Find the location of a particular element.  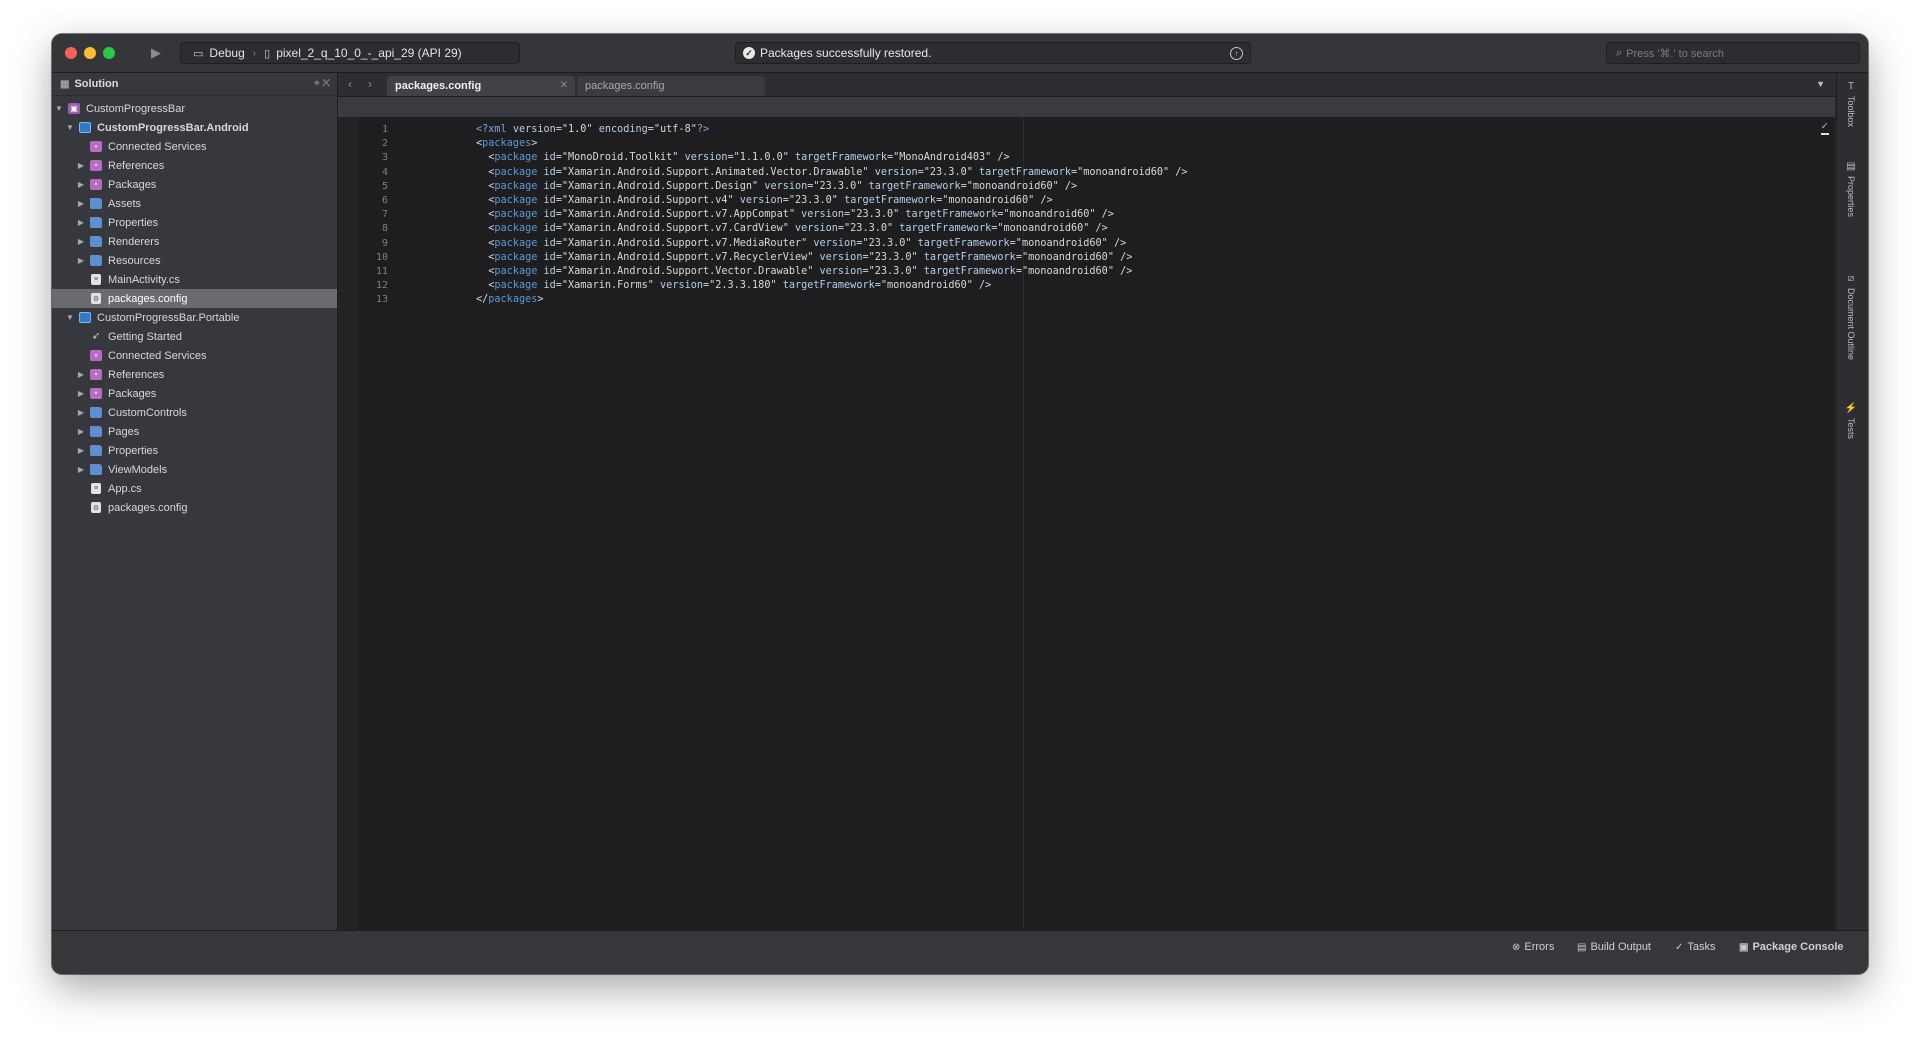

close-pad-icon: ✕ is located at coordinates (326, 83).